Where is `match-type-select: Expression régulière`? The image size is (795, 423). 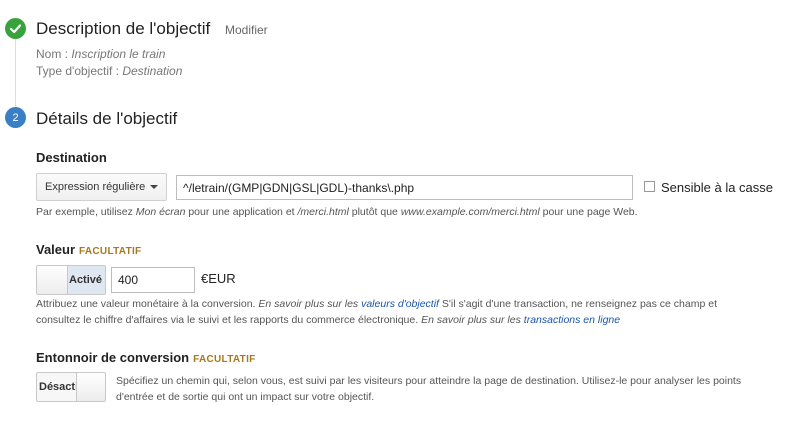 match-type-select: Expression régulière is located at coordinates (101, 187).